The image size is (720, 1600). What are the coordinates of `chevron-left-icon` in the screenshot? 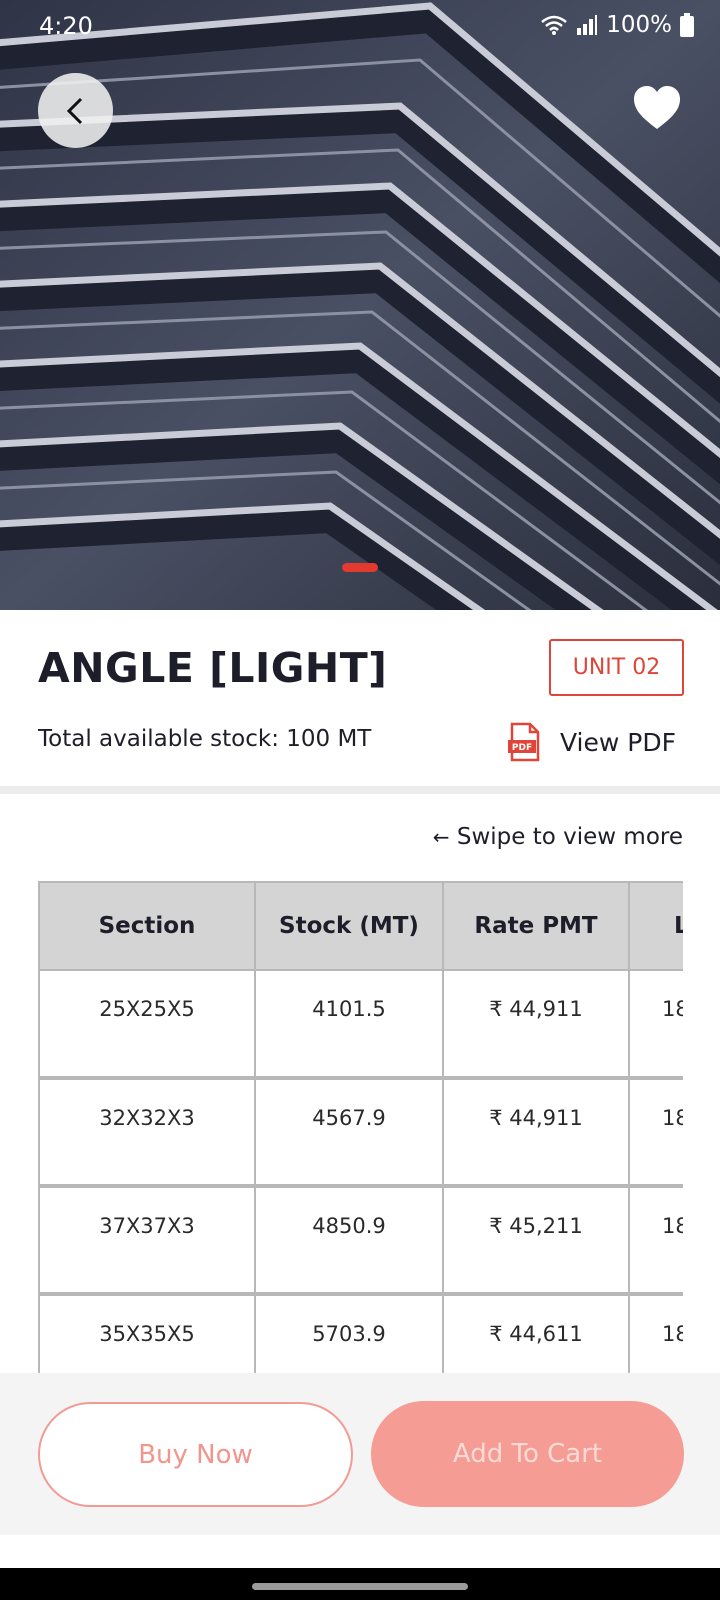 It's located at (74, 110).